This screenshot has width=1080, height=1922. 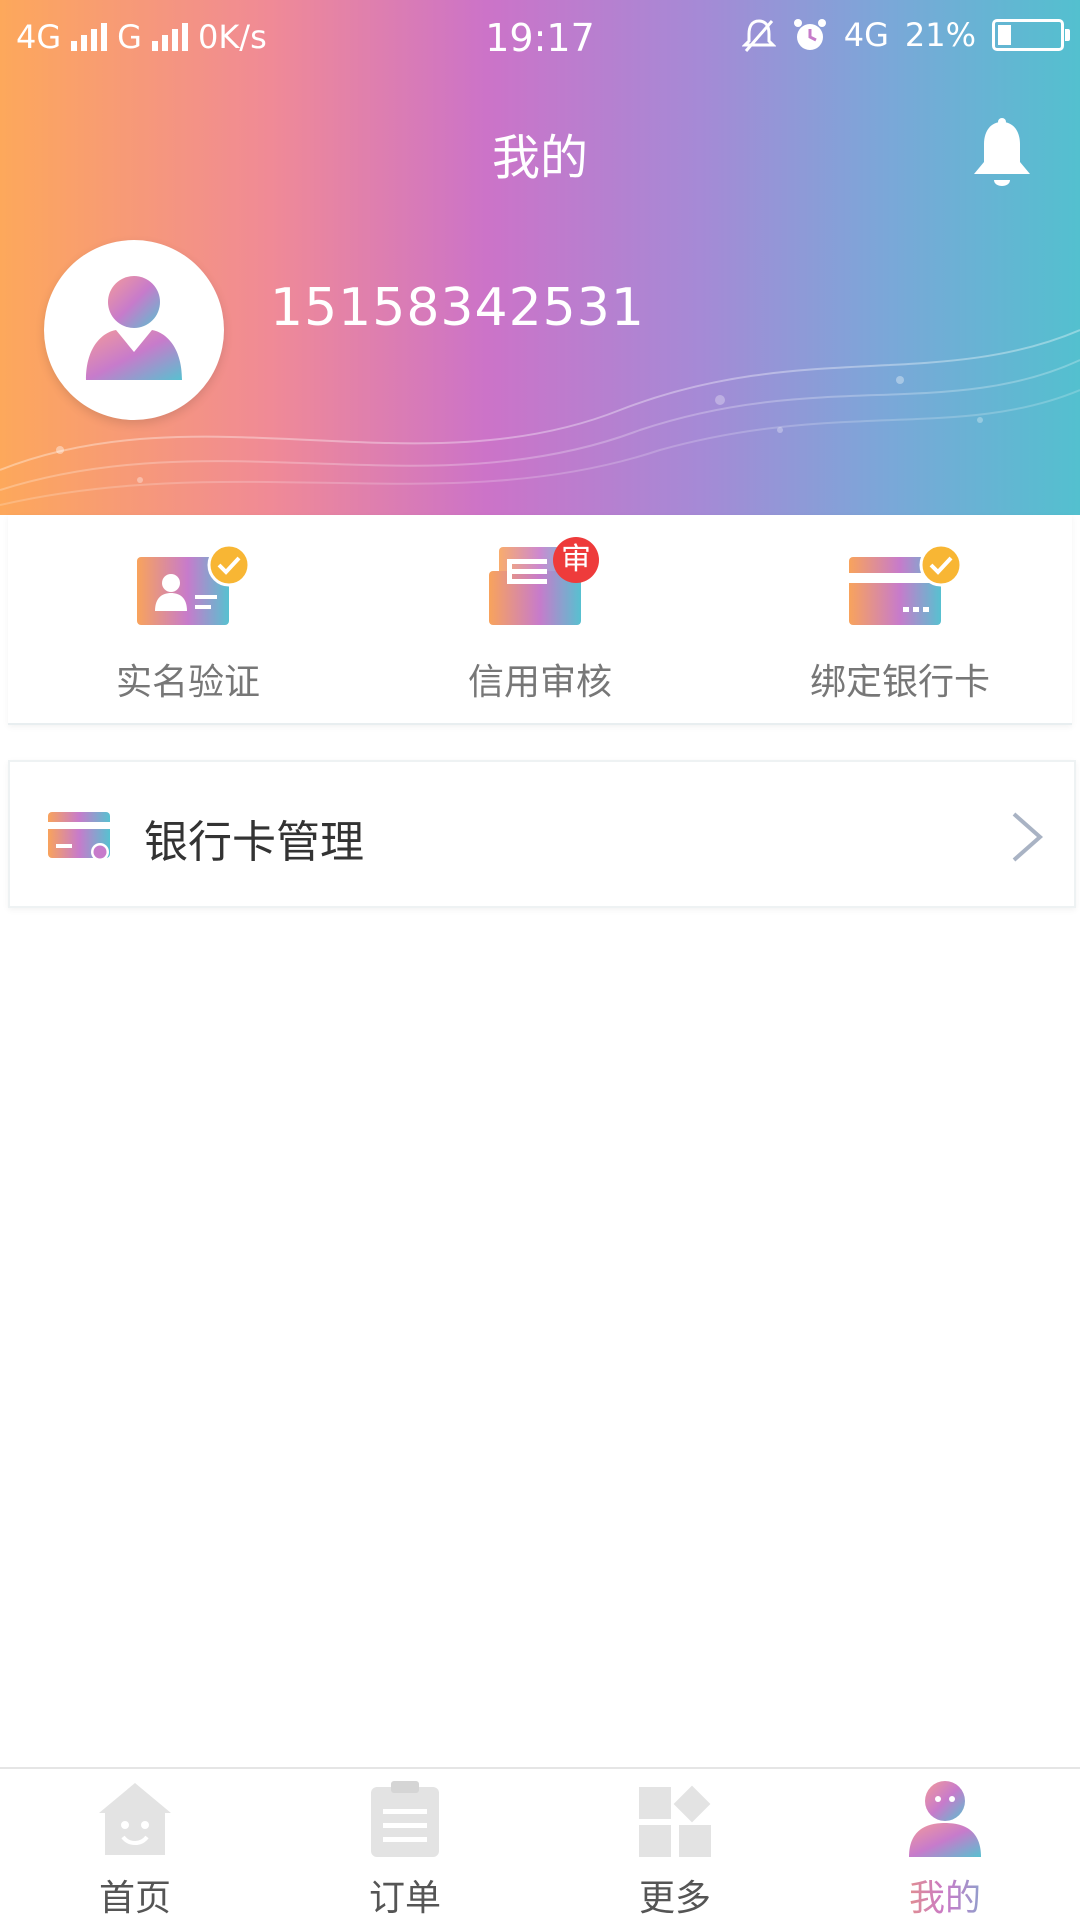 I want to click on real-name-verify-button: 实名验证, so click(x=188, y=624).